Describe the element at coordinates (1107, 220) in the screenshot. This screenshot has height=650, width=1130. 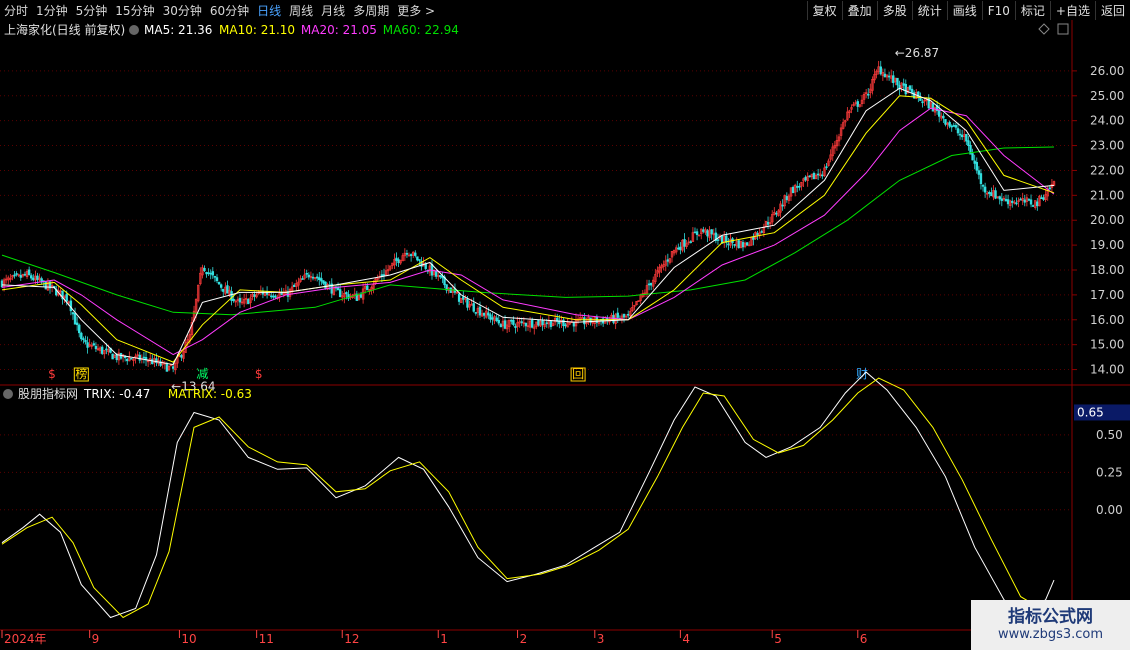
I see `price-tick-label-6: 20.00` at that location.